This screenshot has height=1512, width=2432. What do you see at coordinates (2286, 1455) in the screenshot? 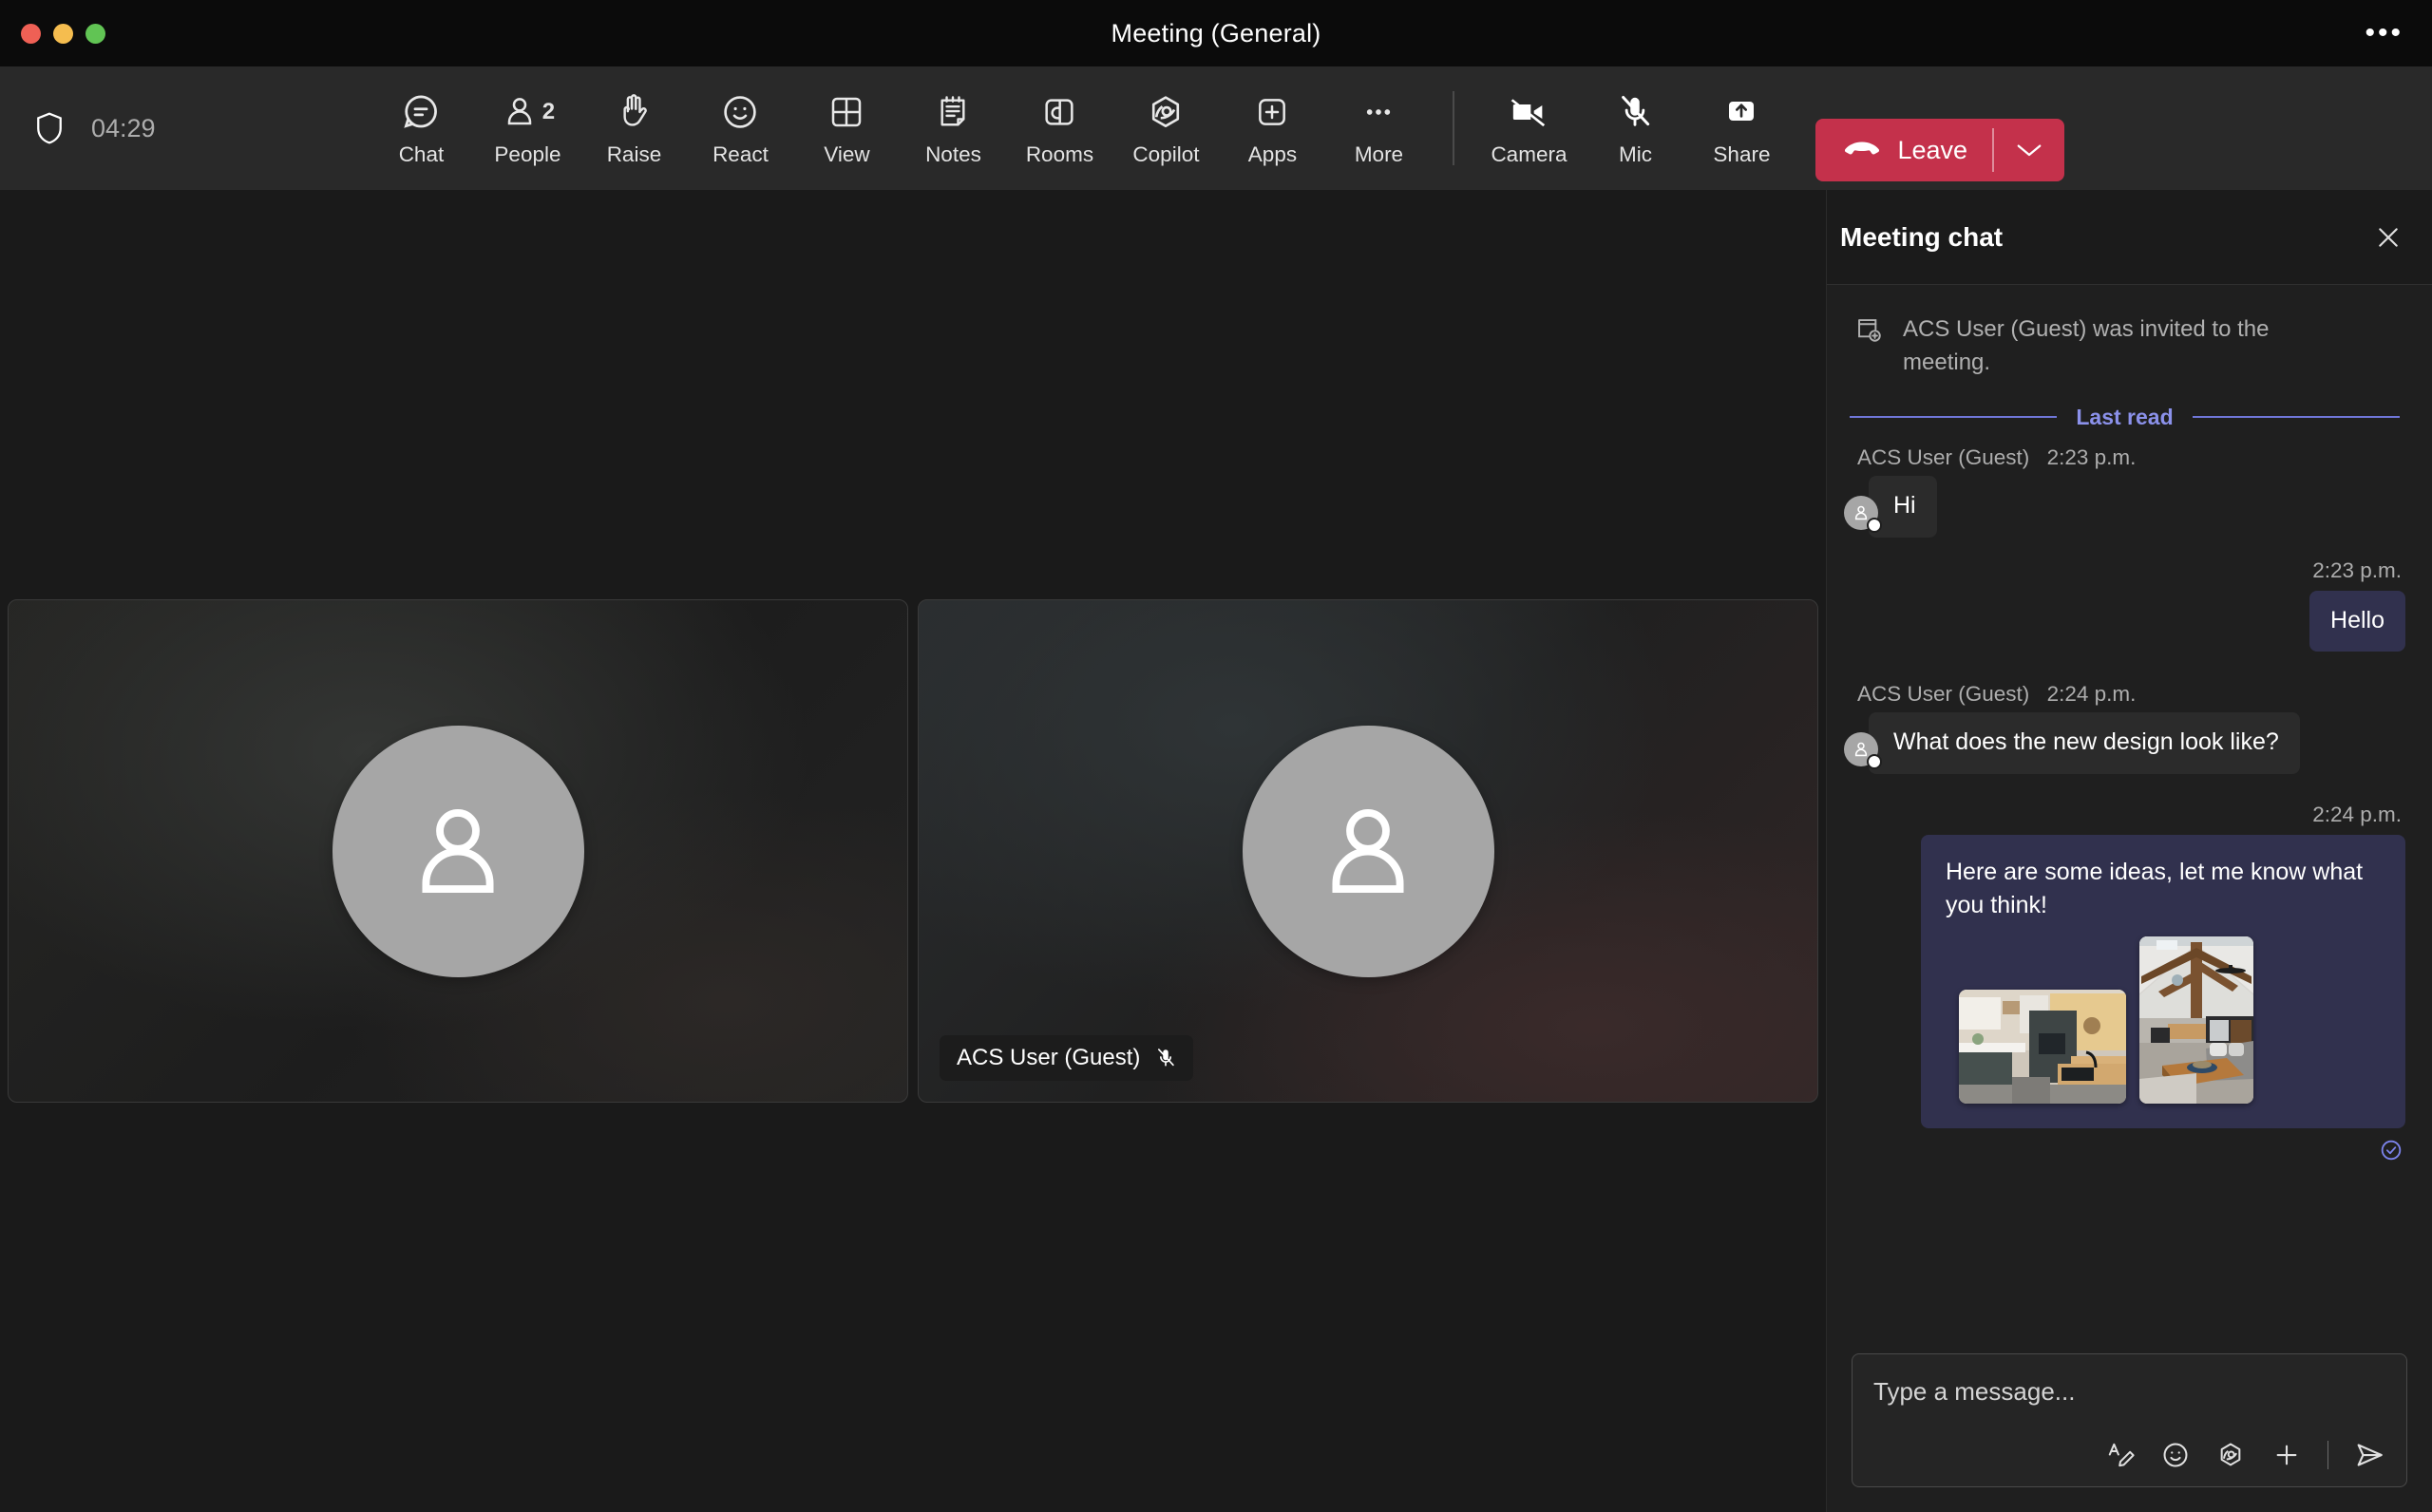
I see `attach-plus-icon` at bounding box center [2286, 1455].